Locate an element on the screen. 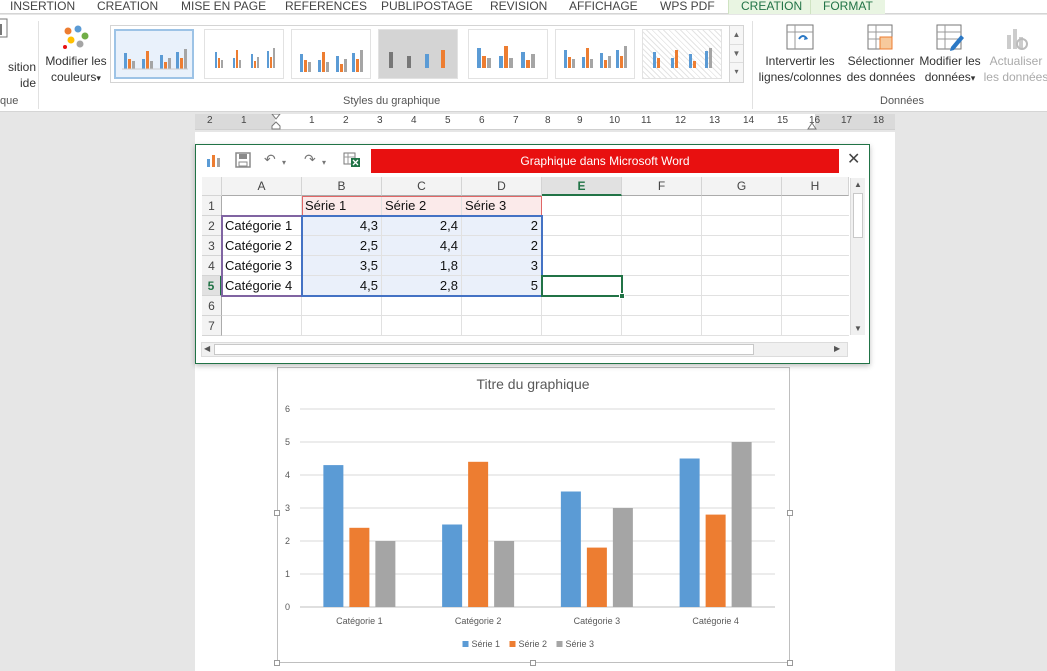 The image size is (1047, 671). row-header: 1 is located at coordinates (212, 206).